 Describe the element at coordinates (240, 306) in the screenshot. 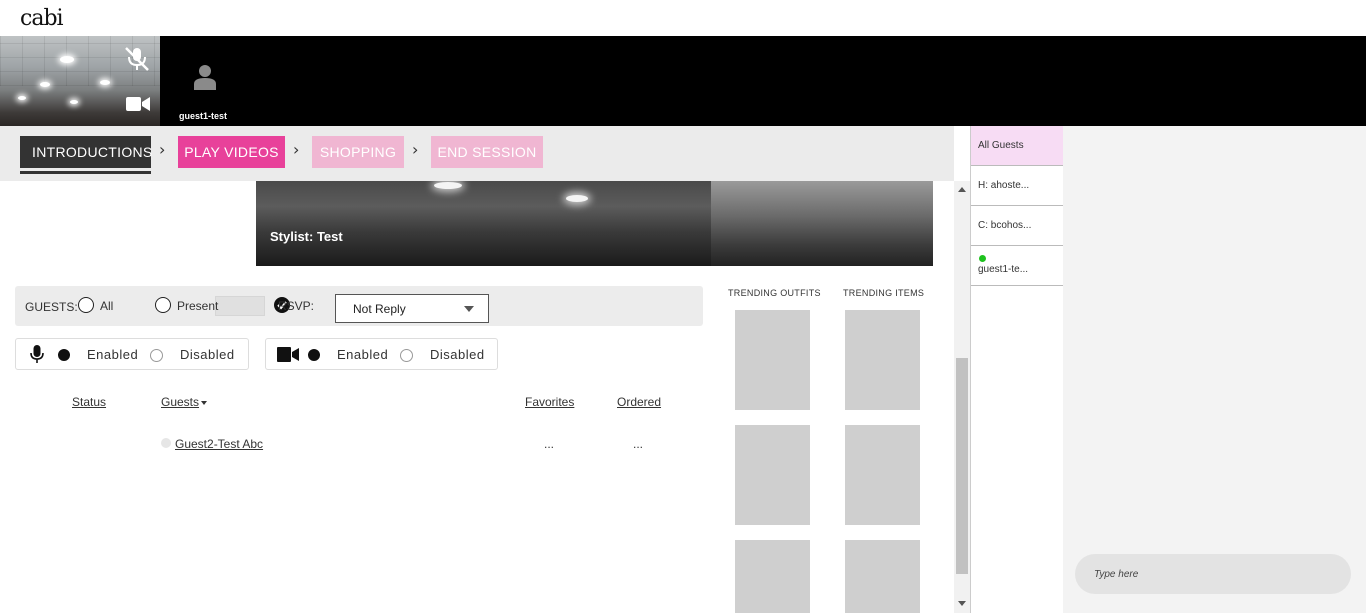

I see `present-count-box` at that location.